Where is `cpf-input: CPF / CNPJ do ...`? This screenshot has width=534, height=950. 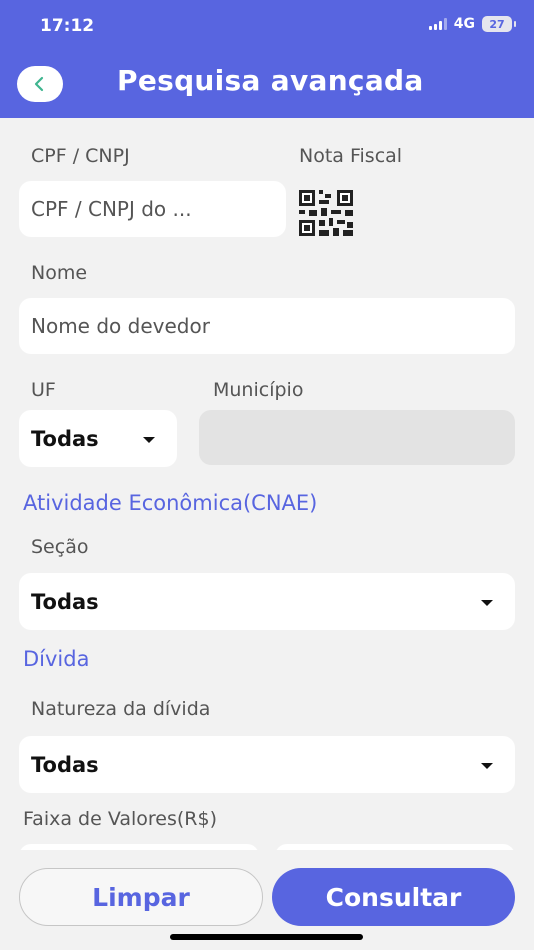
cpf-input: CPF / CNPJ do ... is located at coordinates (152, 209).